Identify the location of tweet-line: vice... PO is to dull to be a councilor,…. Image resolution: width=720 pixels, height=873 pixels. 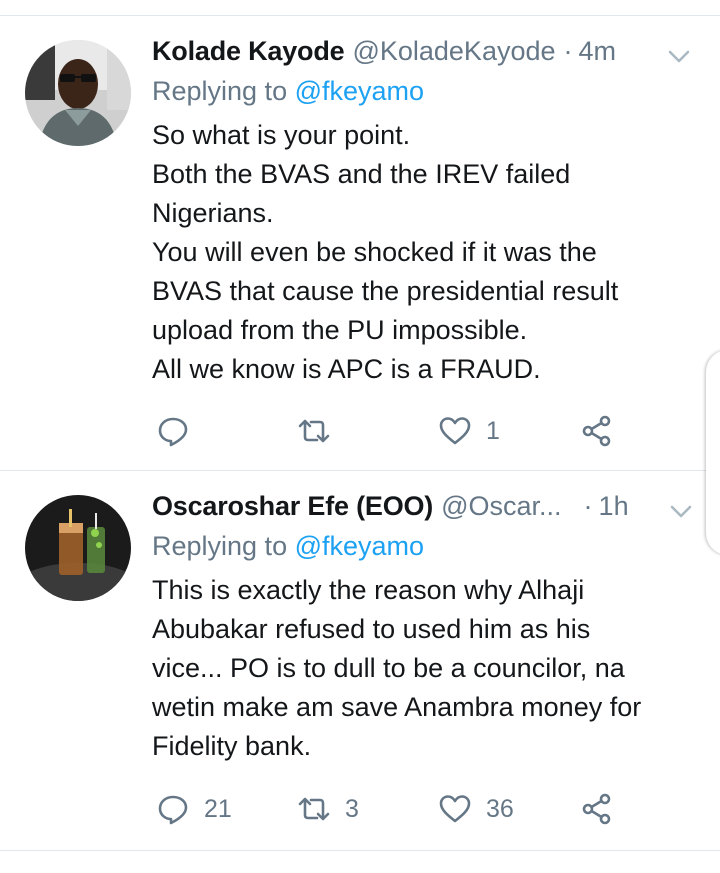
(388, 668).